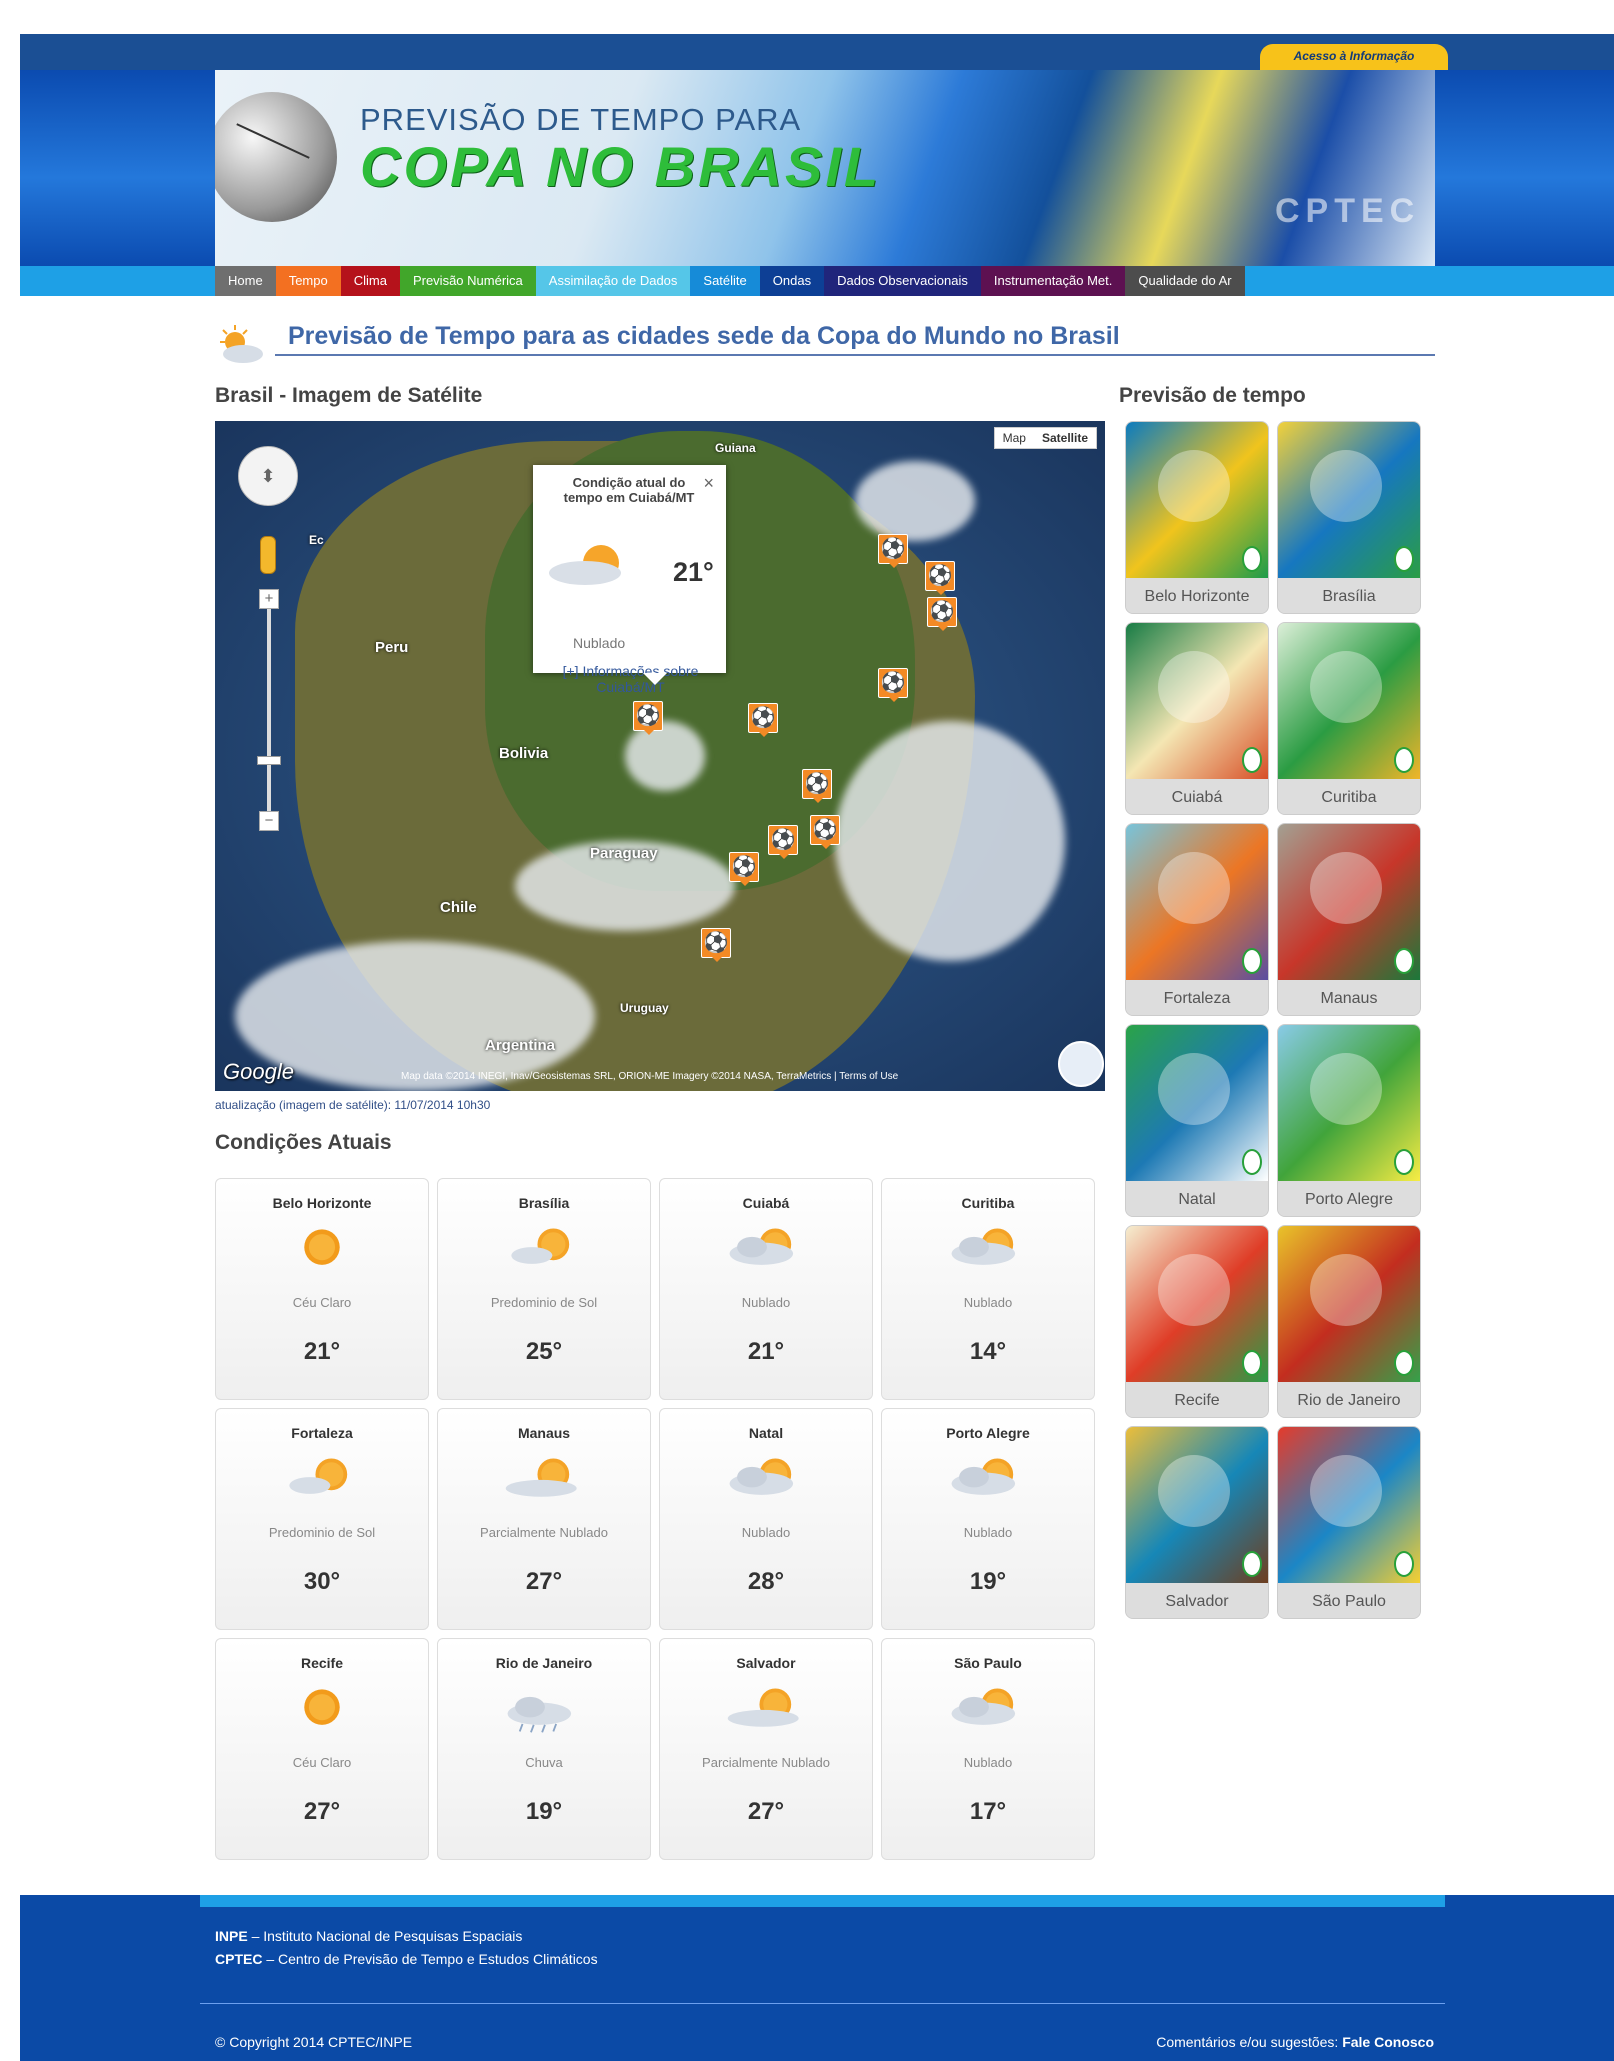 Image resolution: width=1614 pixels, height=2061 pixels. Describe the element at coordinates (1197, 1120) in the screenshot. I see `forecast-city-tile: Natal` at that location.